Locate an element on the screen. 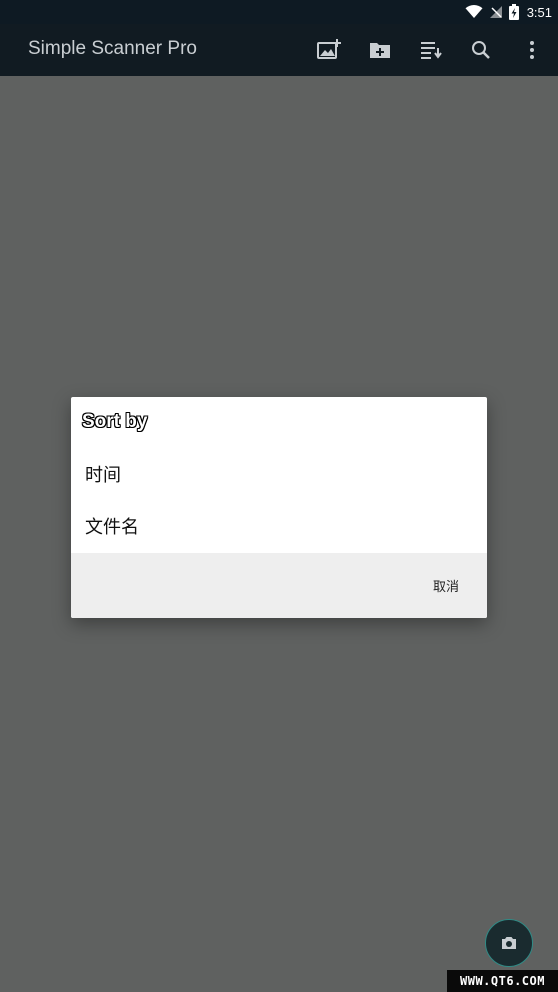 Image resolution: width=558 pixels, height=992 pixels. wifi-icon is located at coordinates (474, 11).